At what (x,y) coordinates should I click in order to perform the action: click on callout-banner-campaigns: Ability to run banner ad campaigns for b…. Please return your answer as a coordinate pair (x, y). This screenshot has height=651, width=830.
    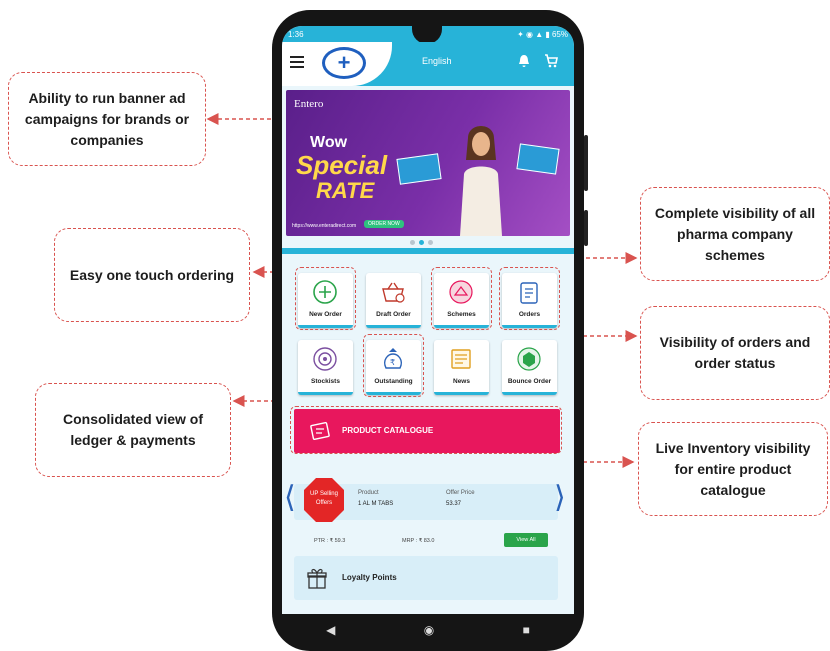
    Looking at the image, I should click on (107, 119).